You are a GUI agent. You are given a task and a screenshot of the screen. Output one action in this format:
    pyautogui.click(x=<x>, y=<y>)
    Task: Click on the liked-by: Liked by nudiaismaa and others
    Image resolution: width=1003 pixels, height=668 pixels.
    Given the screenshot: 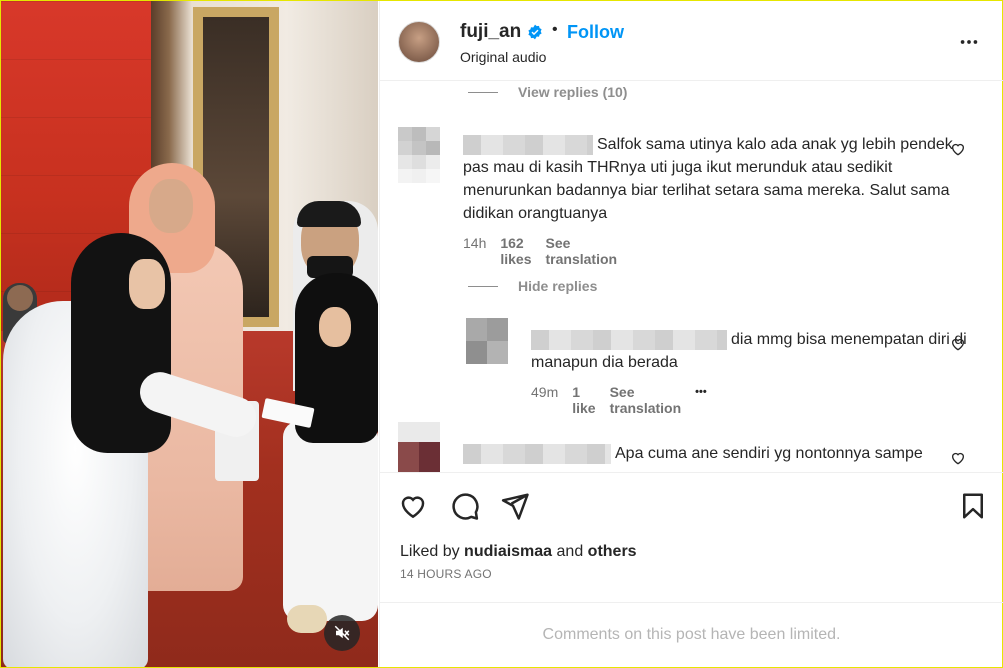 What is the action you would take?
    pyautogui.click(x=518, y=551)
    